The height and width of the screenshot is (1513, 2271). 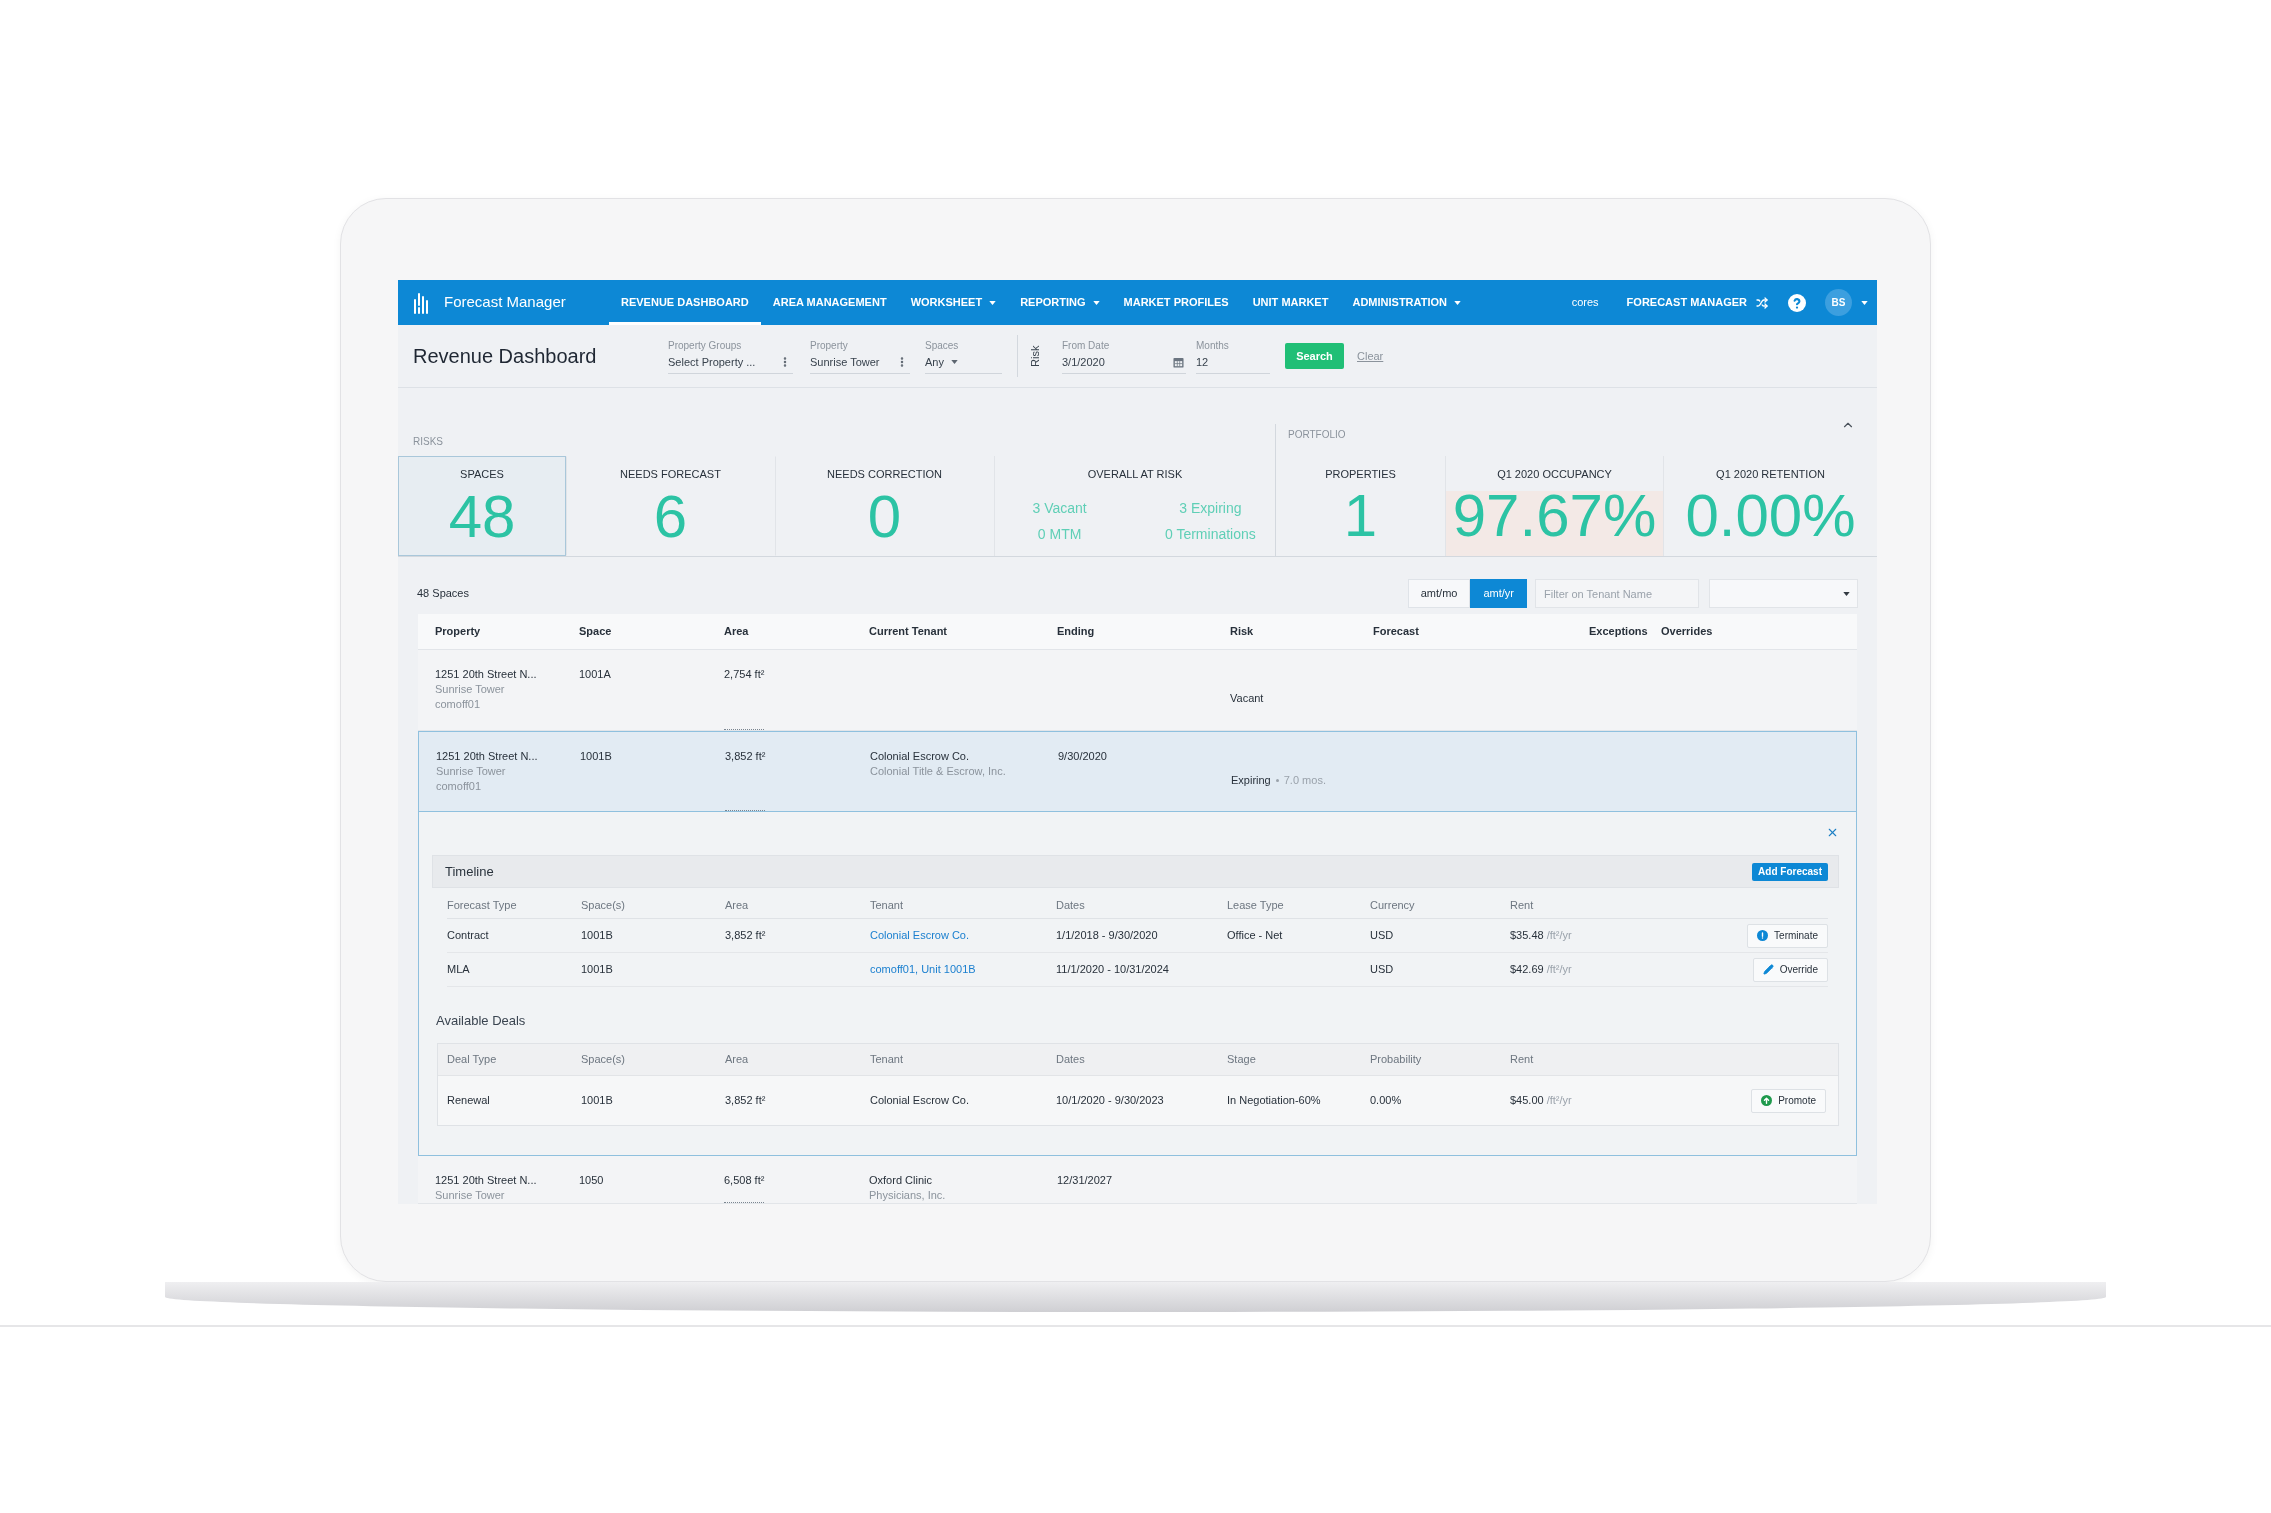 I want to click on add-forecast-button: Add Forecast, so click(x=1790, y=871).